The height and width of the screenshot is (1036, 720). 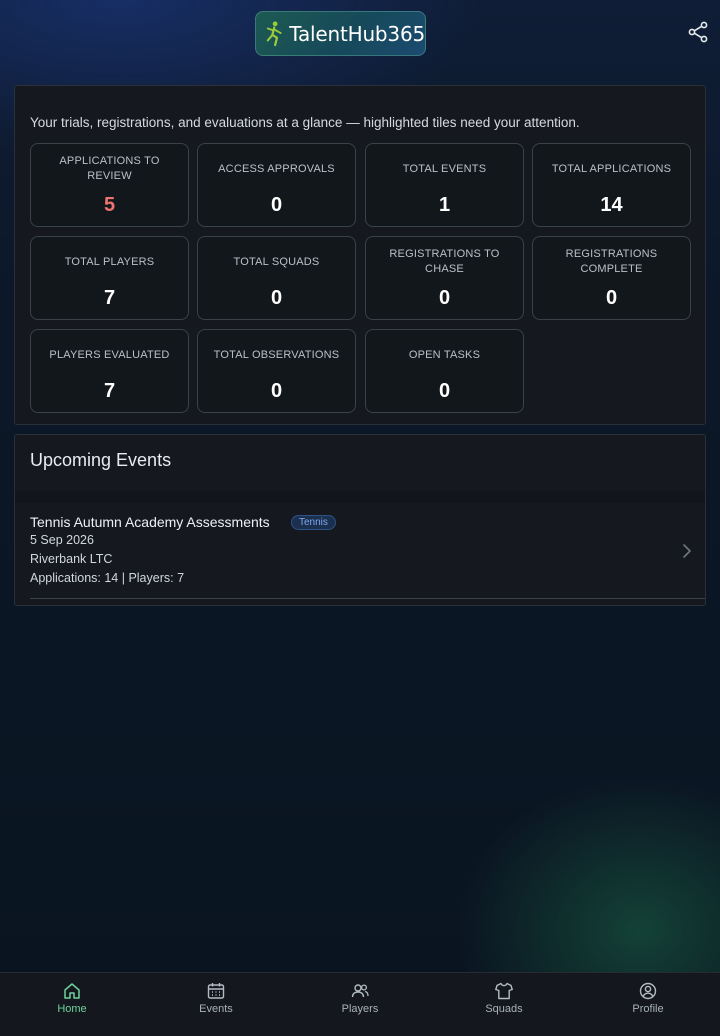 I want to click on tile-label: PLAYERS EVALUATED, so click(x=109, y=354).